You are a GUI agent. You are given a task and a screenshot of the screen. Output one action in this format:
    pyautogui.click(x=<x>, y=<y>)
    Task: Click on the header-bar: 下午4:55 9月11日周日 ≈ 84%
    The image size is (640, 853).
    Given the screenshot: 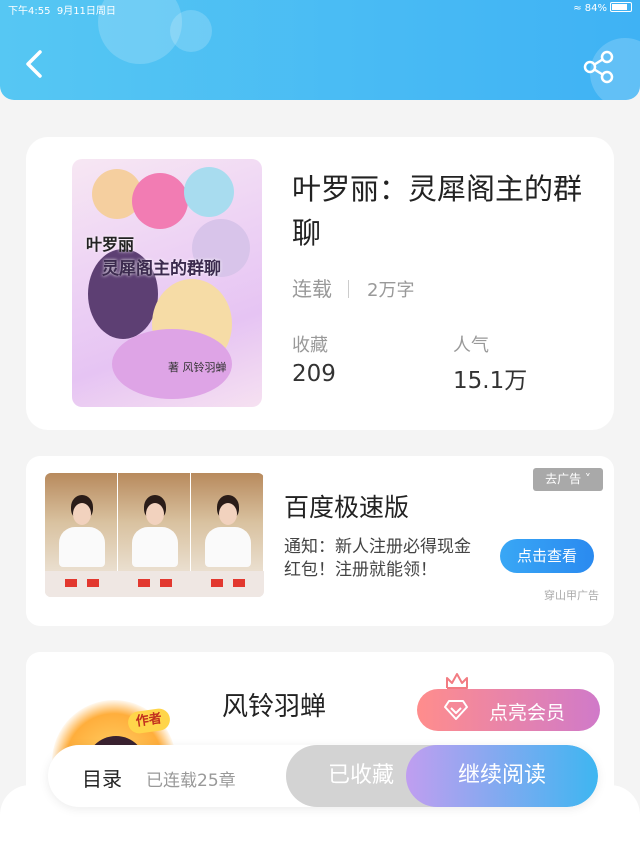 What is the action you would take?
    pyautogui.click(x=320, y=50)
    